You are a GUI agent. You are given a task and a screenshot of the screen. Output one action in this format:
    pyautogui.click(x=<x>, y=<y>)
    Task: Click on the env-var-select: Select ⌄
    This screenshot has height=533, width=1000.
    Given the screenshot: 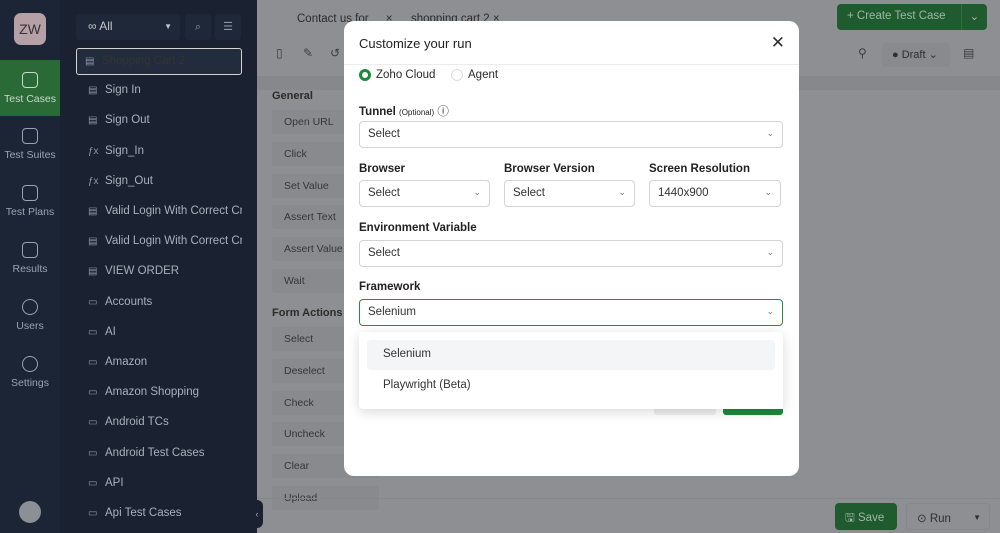 What is the action you would take?
    pyautogui.click(x=571, y=253)
    